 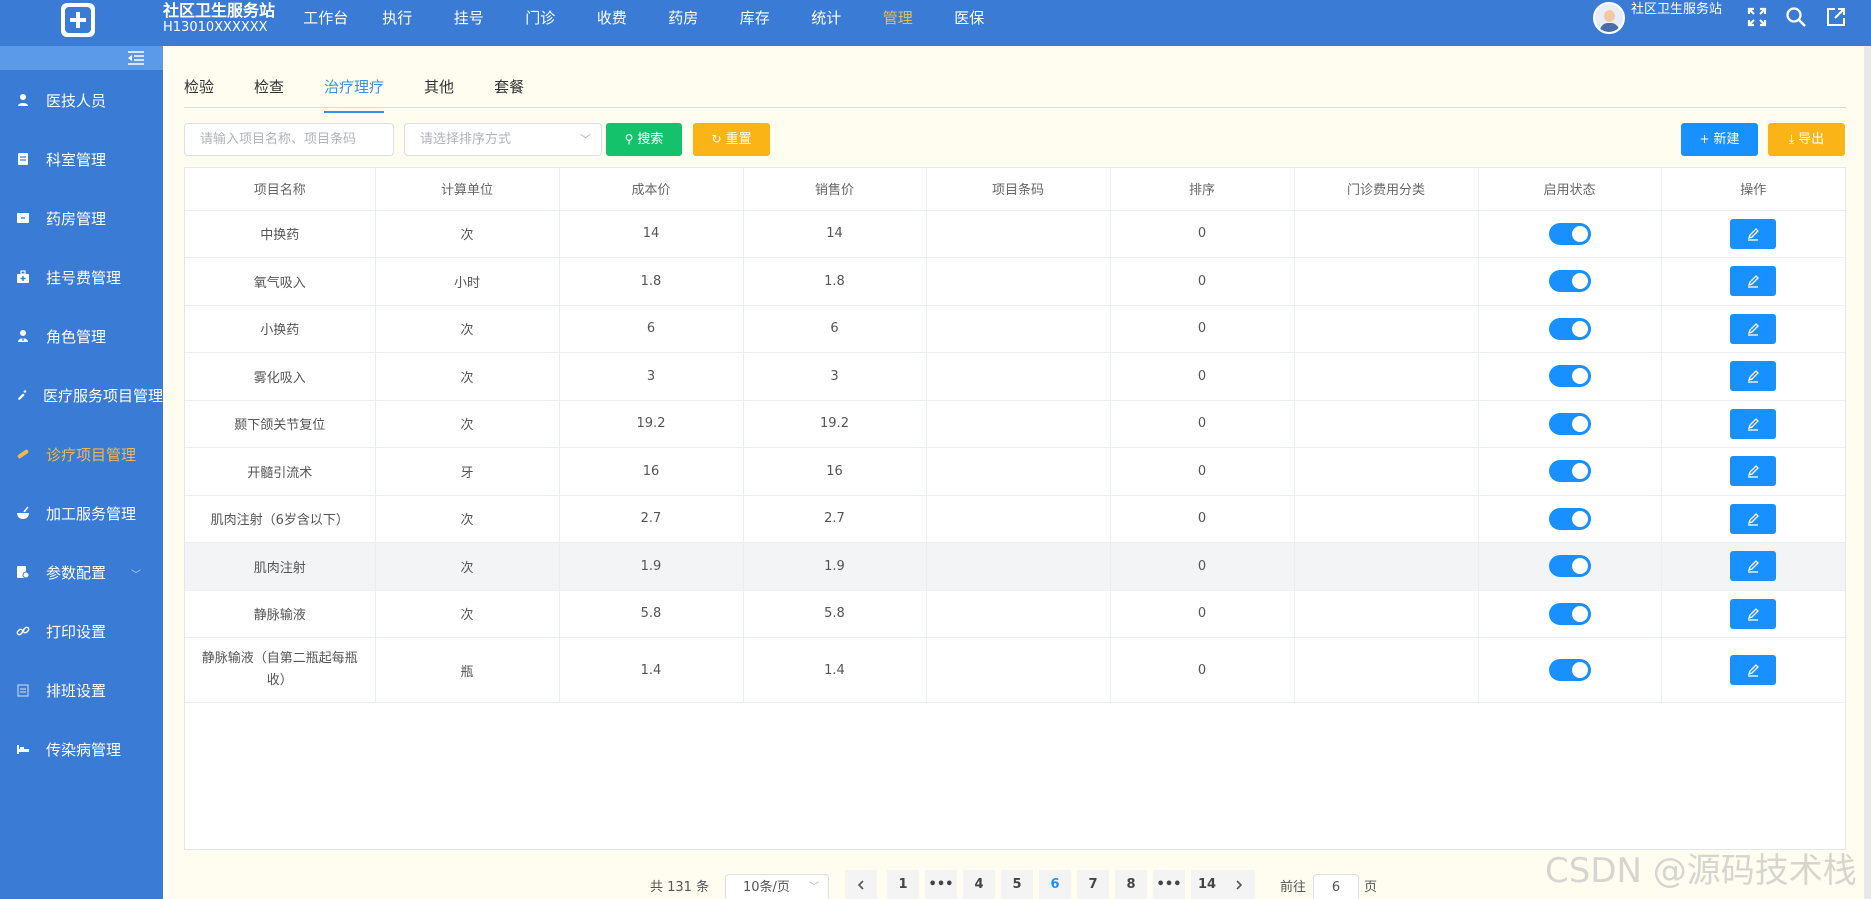 I want to click on sidebar-item-label: 参数配置, so click(x=76, y=572).